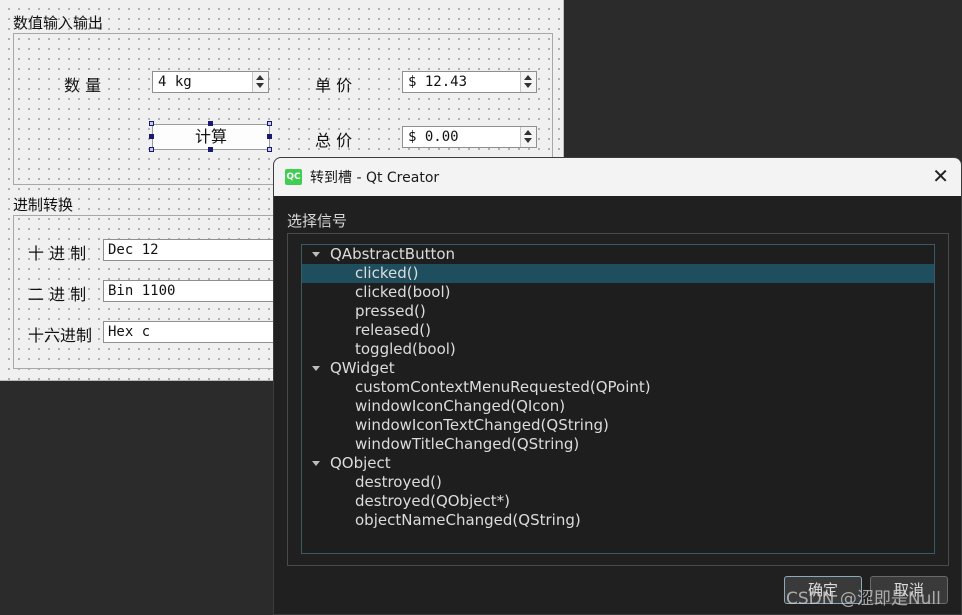 The height and width of the screenshot is (615, 962). I want to click on dialog-titlebar: QC 转到槽 - Qt Creator ✕, so click(617, 177).